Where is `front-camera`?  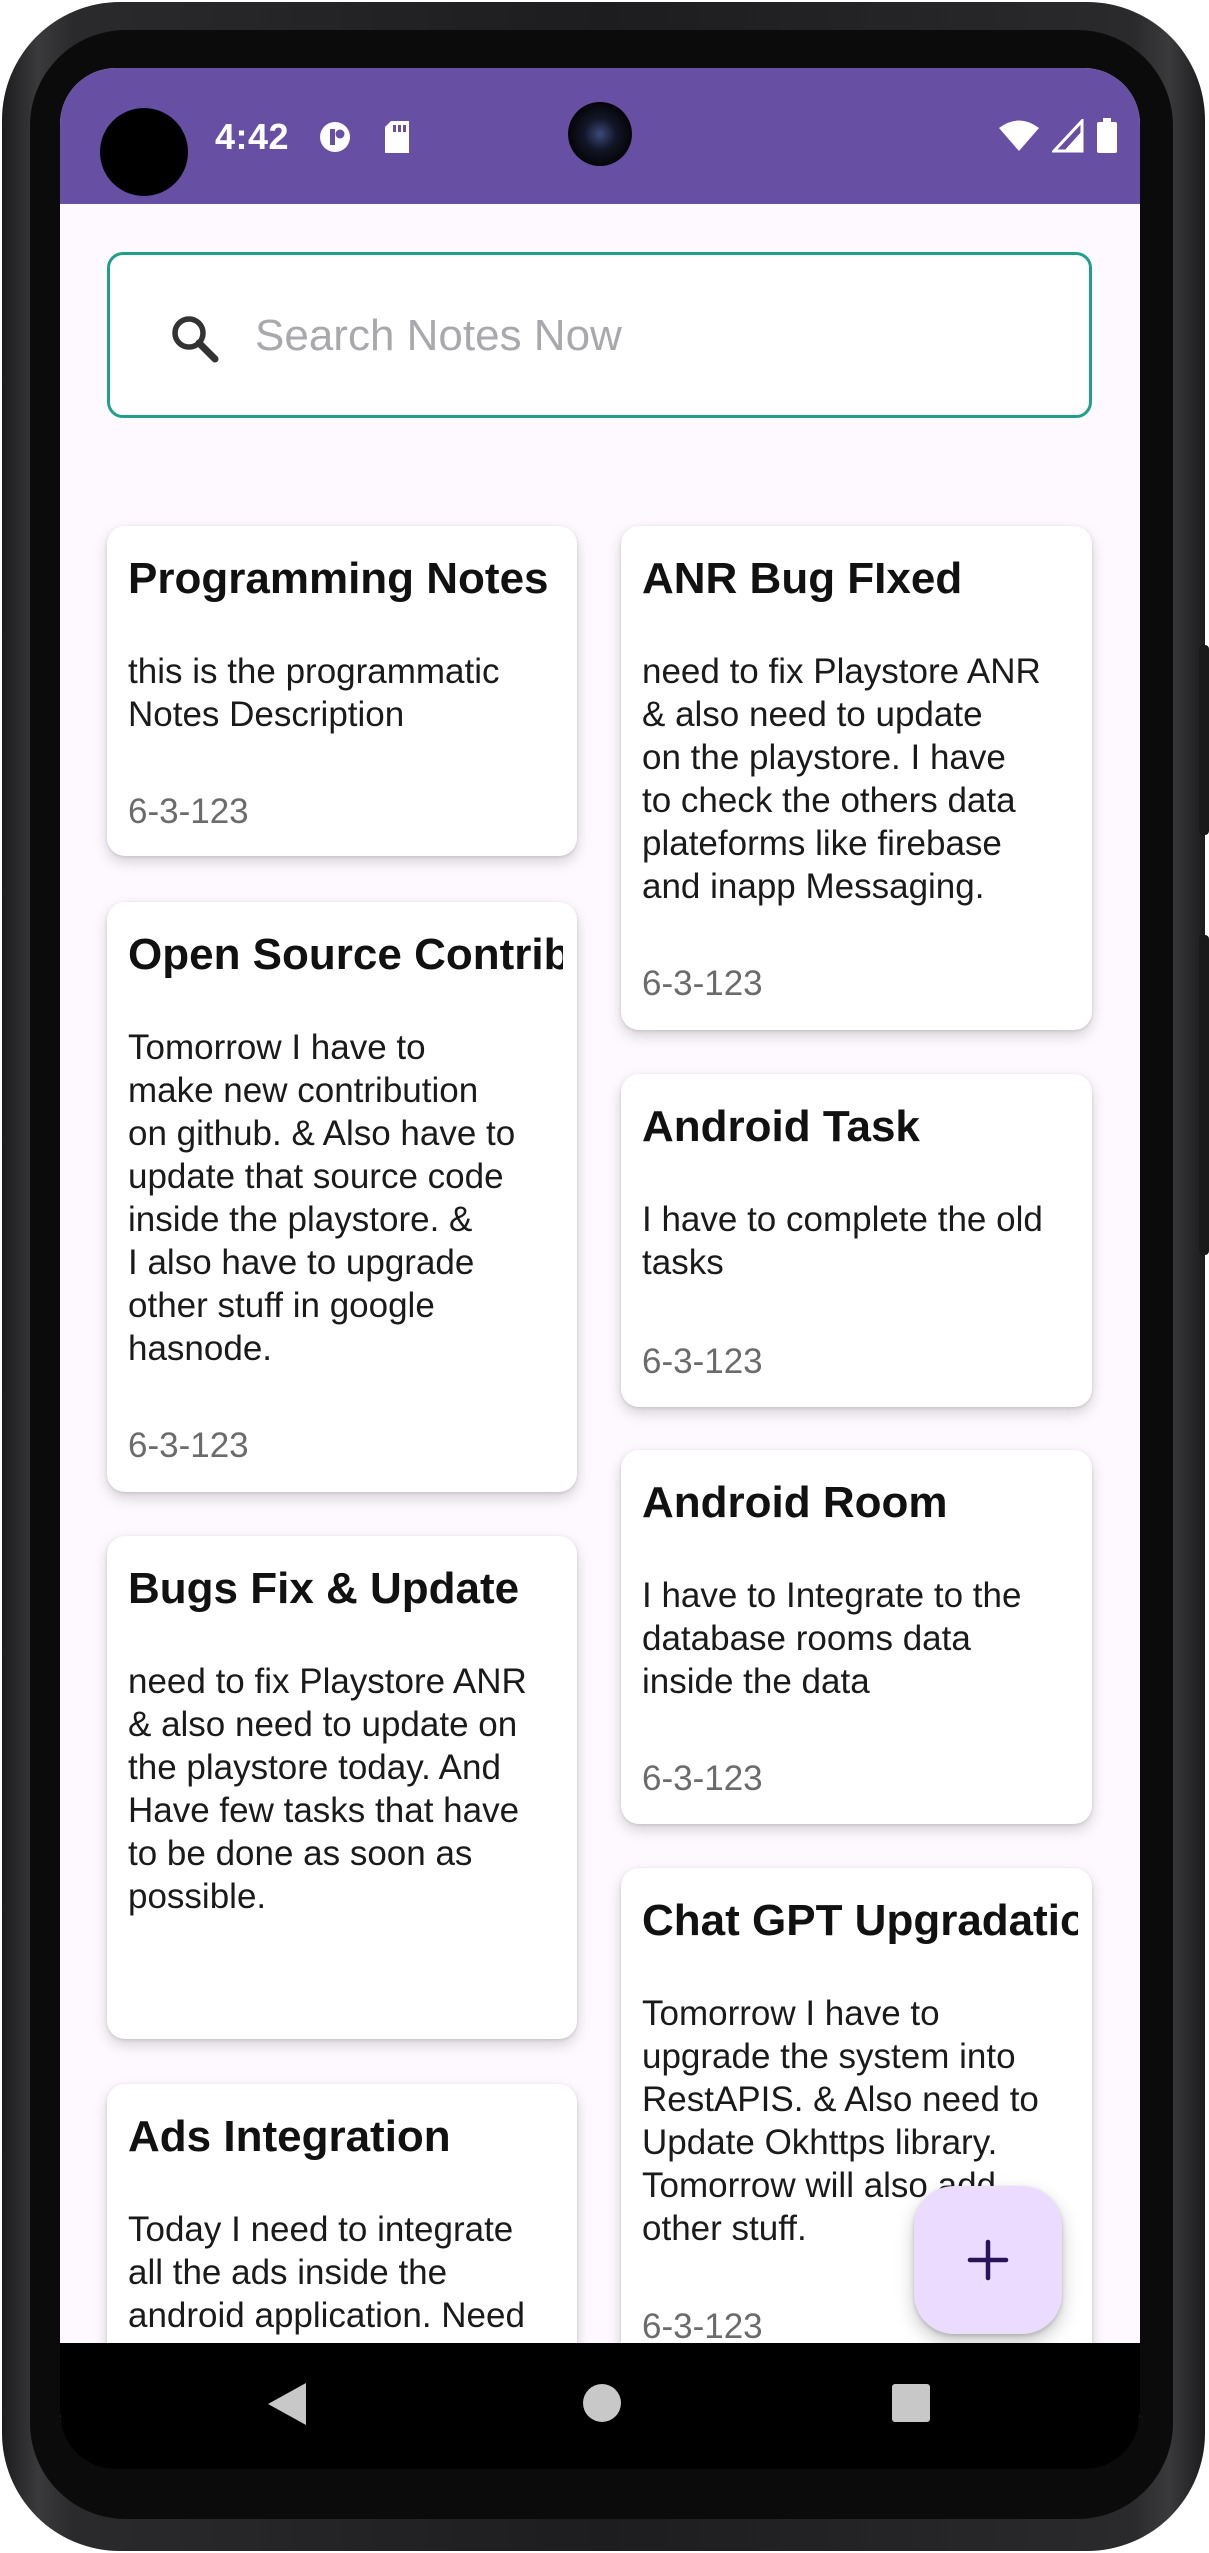 front-camera is located at coordinates (600, 134).